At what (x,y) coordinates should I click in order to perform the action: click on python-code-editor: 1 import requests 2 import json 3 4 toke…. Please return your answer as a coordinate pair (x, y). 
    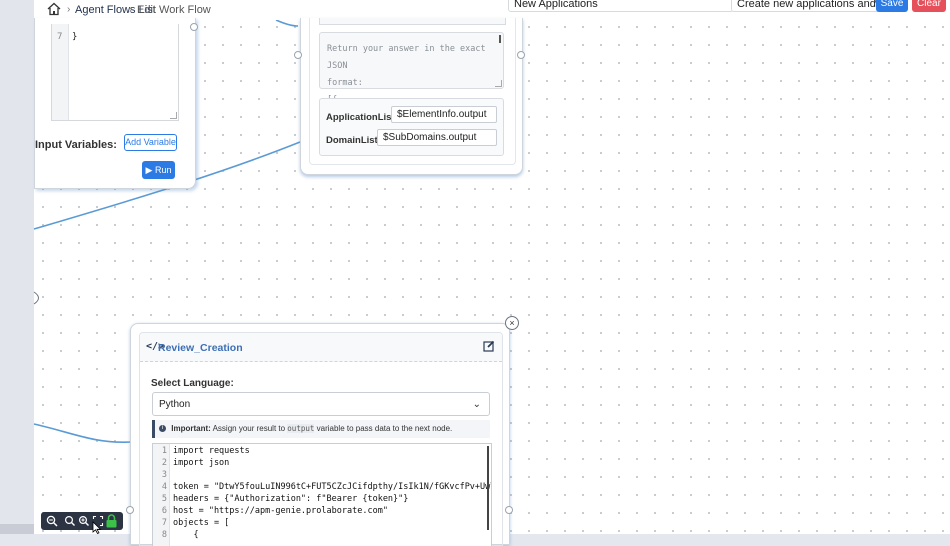
    Looking at the image, I should click on (322, 494).